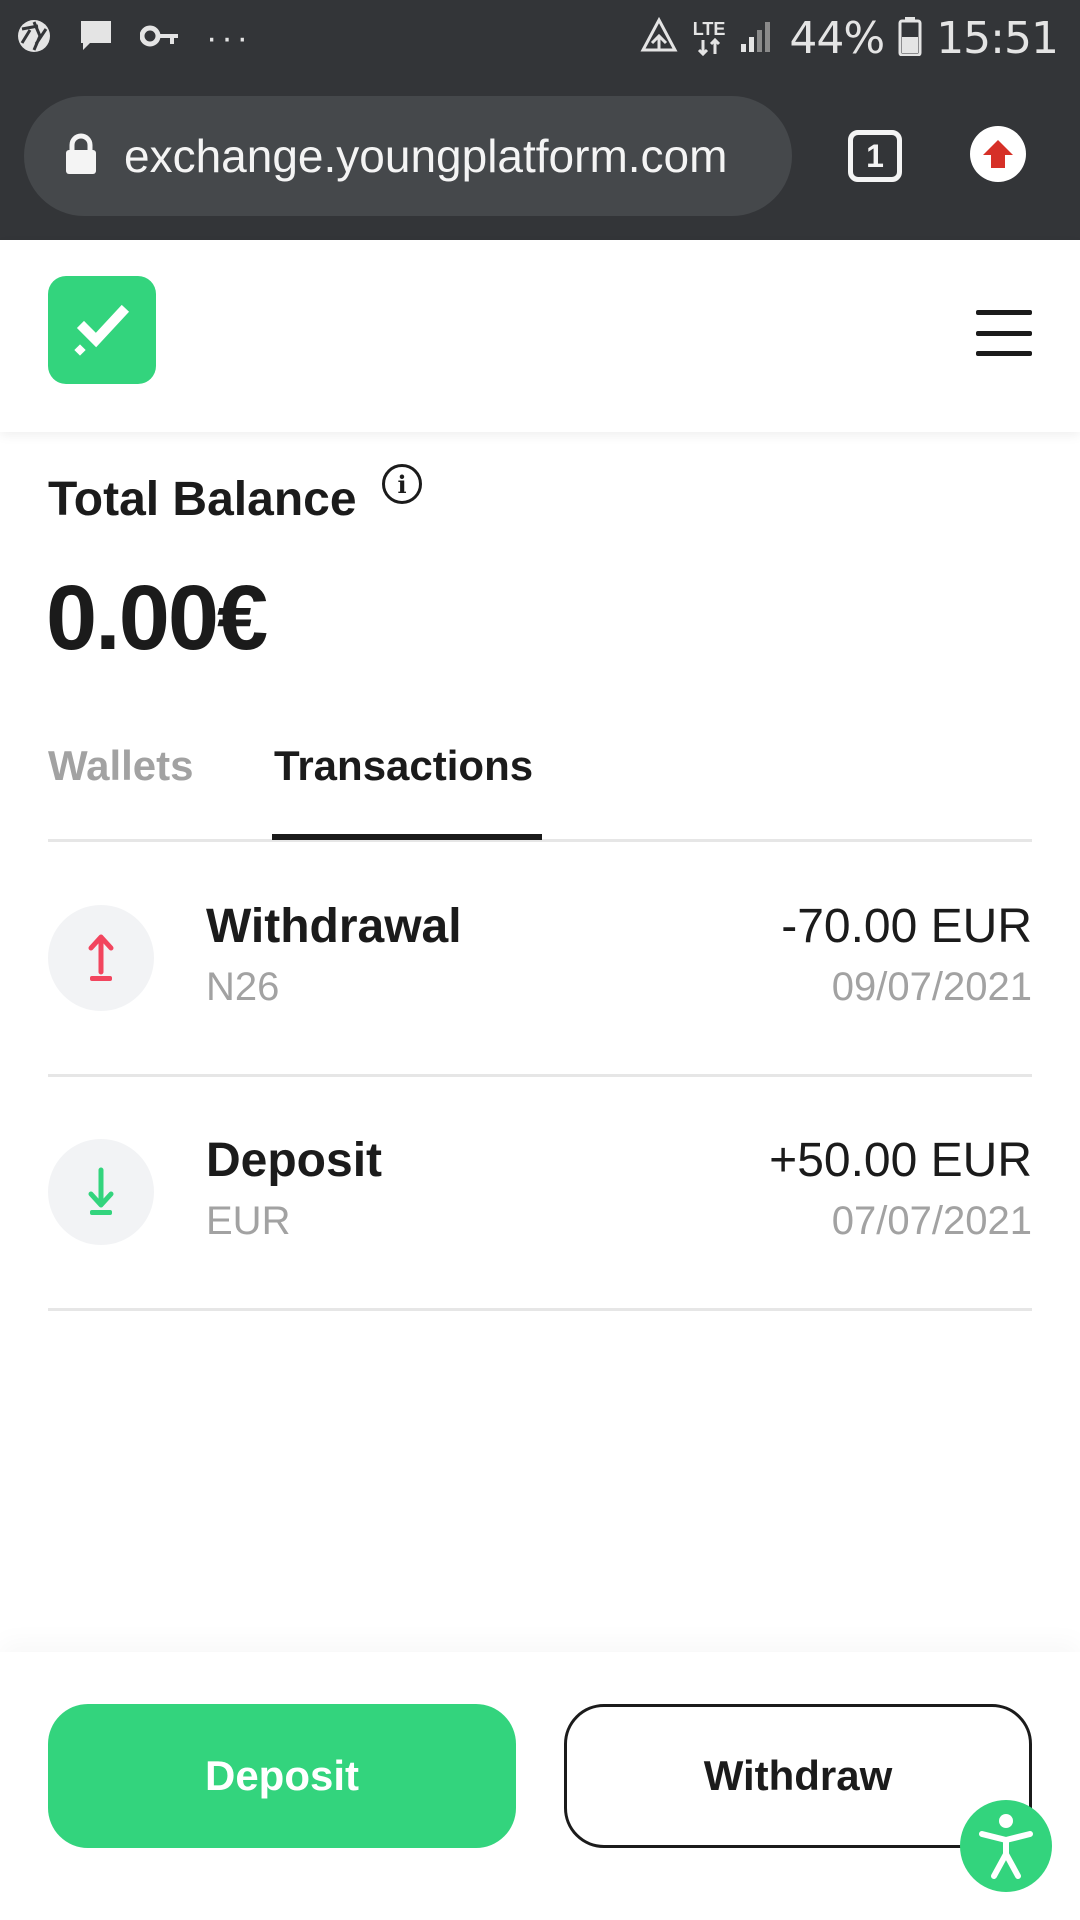  I want to click on tab-count: 1, so click(875, 155).